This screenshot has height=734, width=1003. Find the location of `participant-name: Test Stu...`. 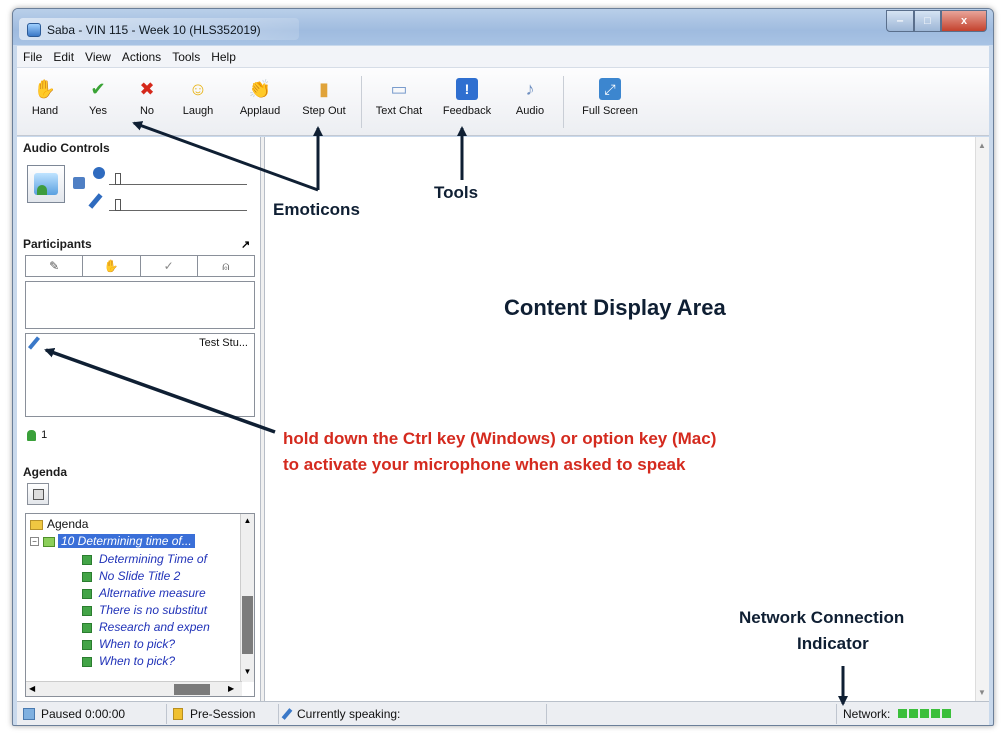

participant-name: Test Stu... is located at coordinates (223, 343).